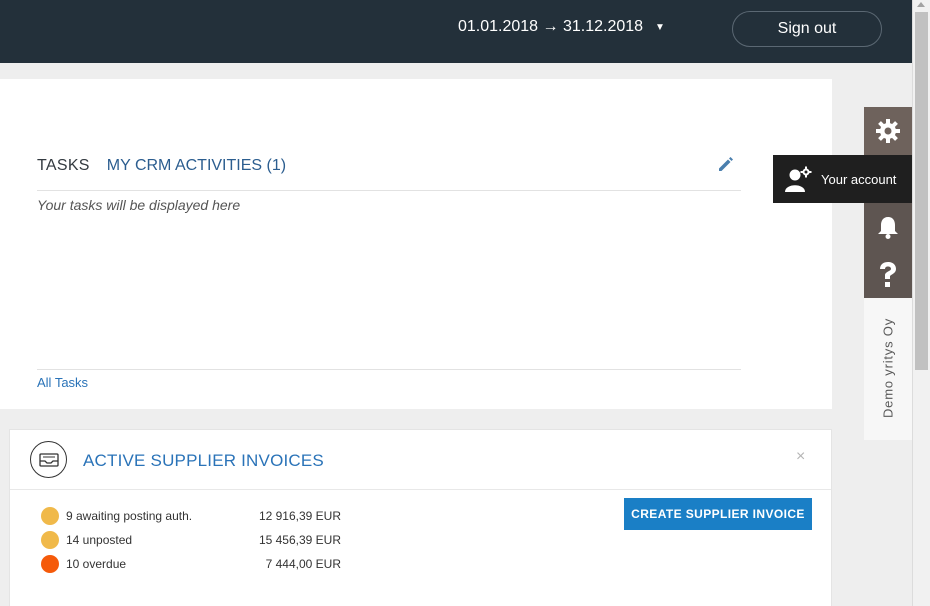 The height and width of the screenshot is (606, 930). What do you see at coordinates (191, 564) in the screenshot?
I see `invoice-status-row: 10 overdue 7 444,00 EUR` at bounding box center [191, 564].